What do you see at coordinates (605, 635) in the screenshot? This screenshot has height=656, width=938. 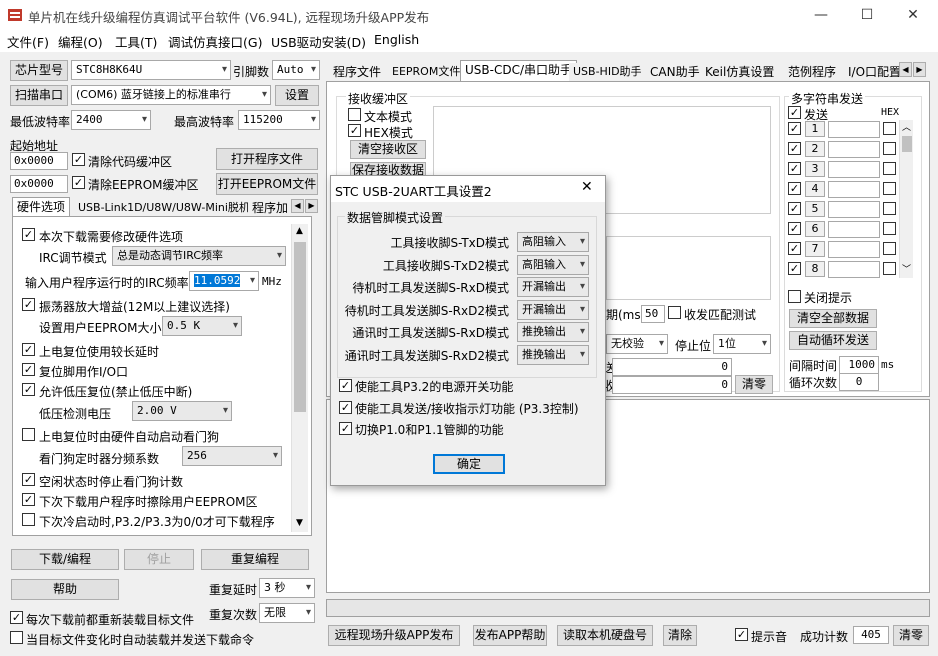 I see `read-disk-button: 读取本机硬盘号` at bounding box center [605, 635].